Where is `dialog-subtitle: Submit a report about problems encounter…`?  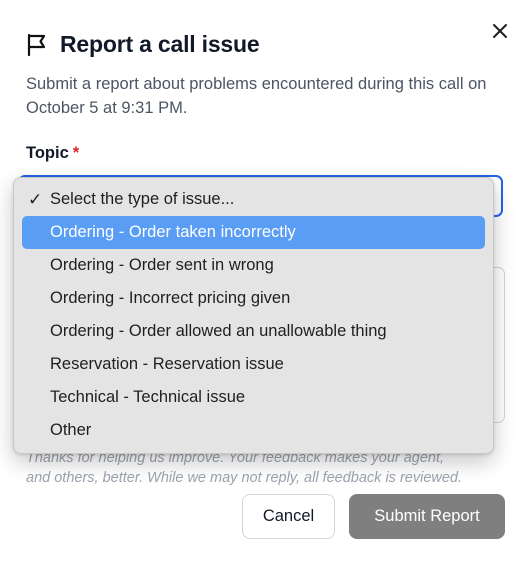
dialog-subtitle: Submit a report about problems encounter… is located at coordinates (256, 96).